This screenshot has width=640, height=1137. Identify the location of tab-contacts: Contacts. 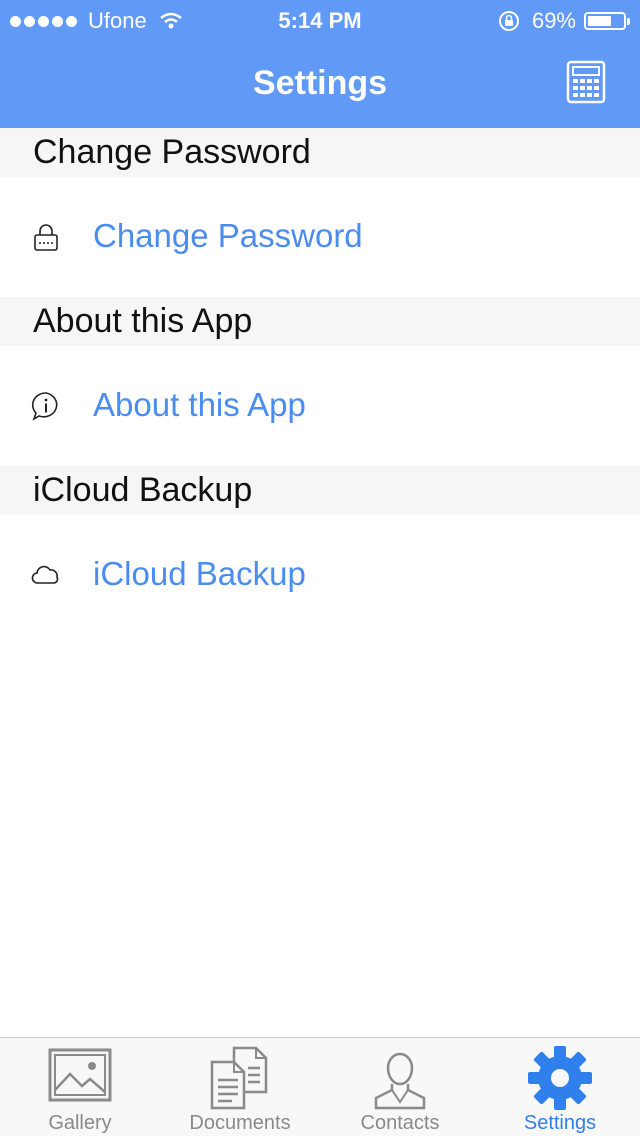
(400, 1087).